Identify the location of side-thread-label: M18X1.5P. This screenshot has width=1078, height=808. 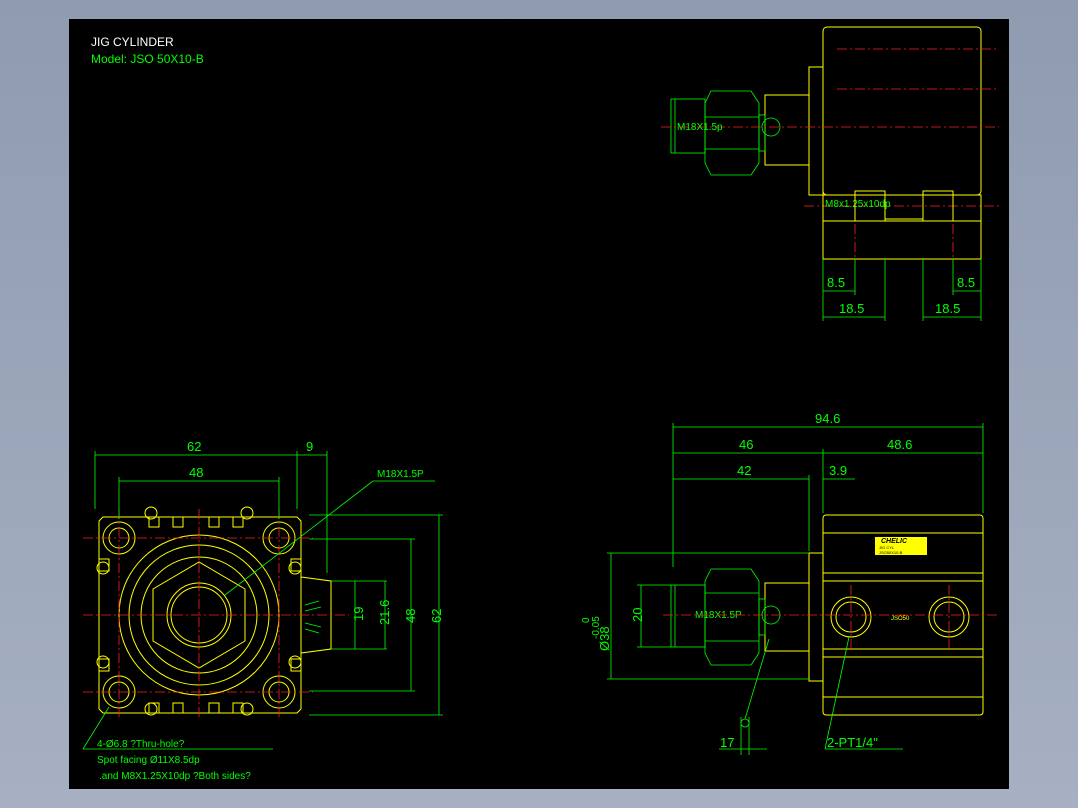
(718, 615).